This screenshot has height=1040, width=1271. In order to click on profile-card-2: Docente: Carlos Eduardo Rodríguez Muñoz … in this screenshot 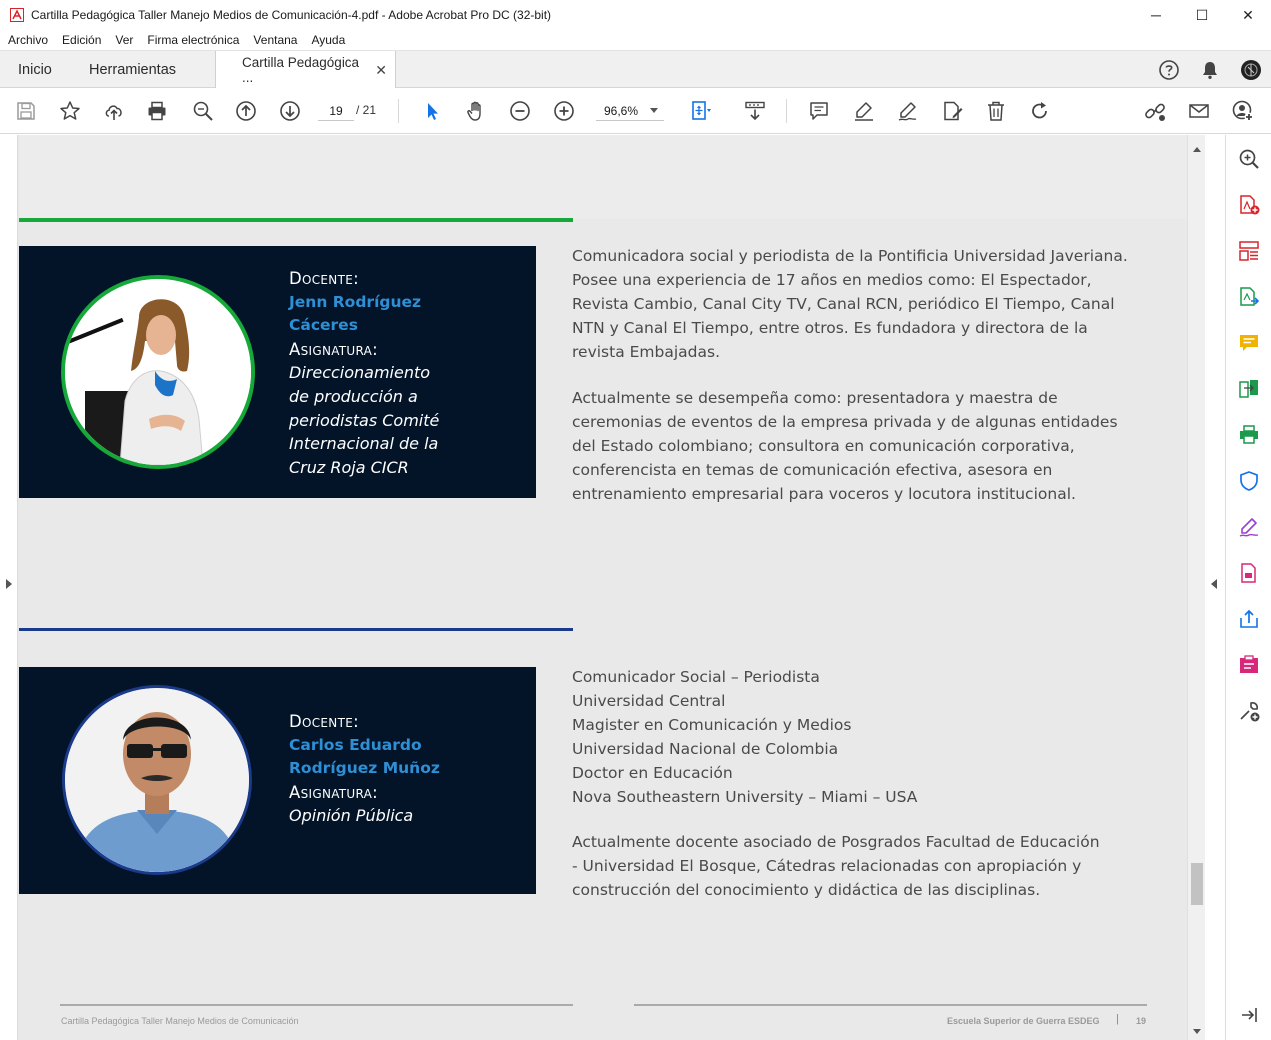, I will do `click(277, 780)`.